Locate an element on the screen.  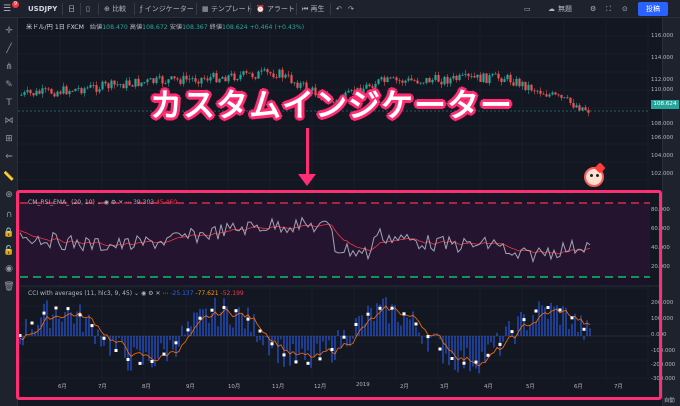
change-value: +0.464 (+0.43%) is located at coordinates (277, 27).